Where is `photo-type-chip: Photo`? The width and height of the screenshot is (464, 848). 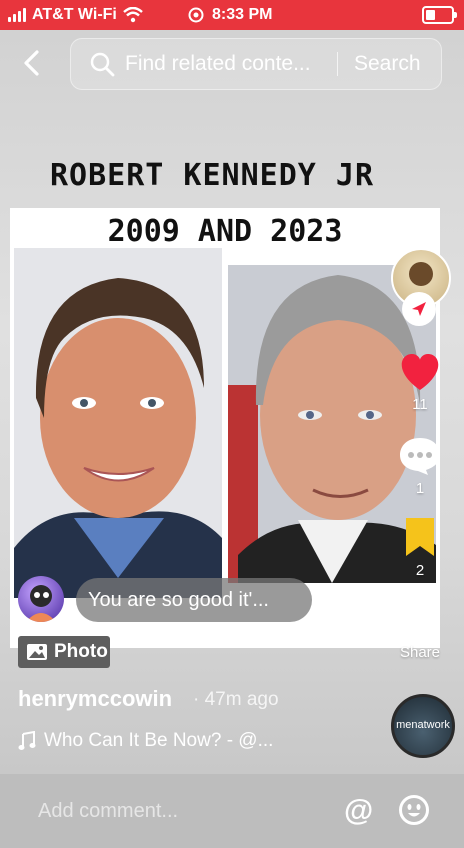
photo-type-chip: Photo is located at coordinates (64, 652).